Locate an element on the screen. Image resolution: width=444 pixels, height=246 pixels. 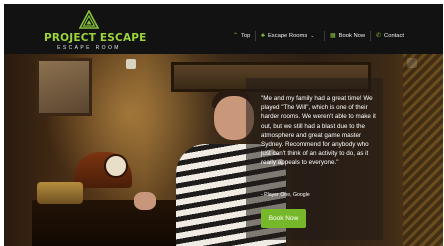
hero-person-hand is located at coordinates (145, 201).